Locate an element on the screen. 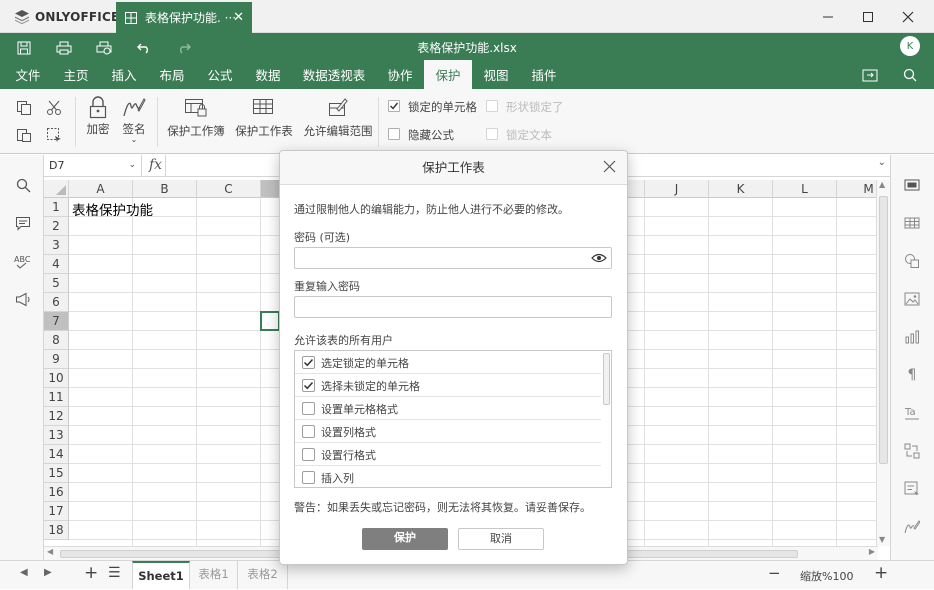  chart-settings-button is located at coordinates (912, 337).